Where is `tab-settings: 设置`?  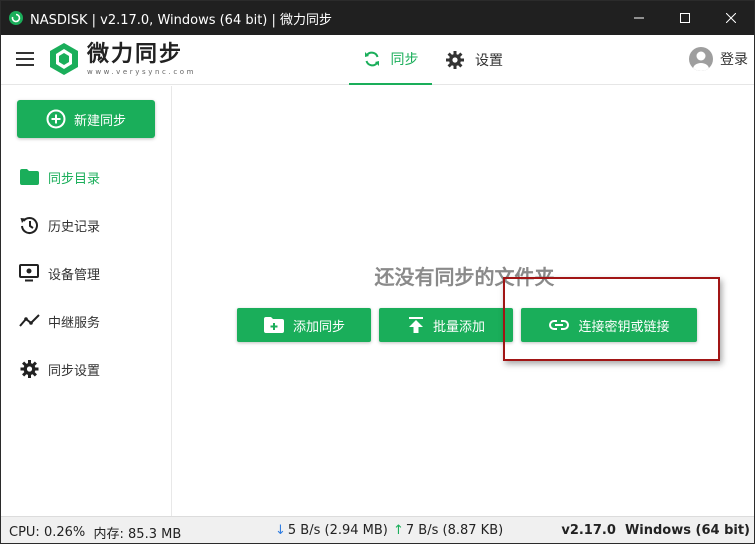 tab-settings: 设置 is located at coordinates (480, 60).